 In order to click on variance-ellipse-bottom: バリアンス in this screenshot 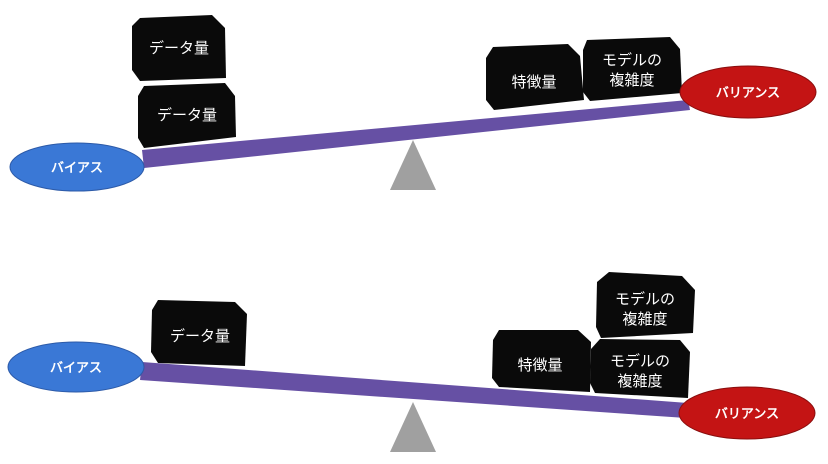, I will do `click(747, 413)`.